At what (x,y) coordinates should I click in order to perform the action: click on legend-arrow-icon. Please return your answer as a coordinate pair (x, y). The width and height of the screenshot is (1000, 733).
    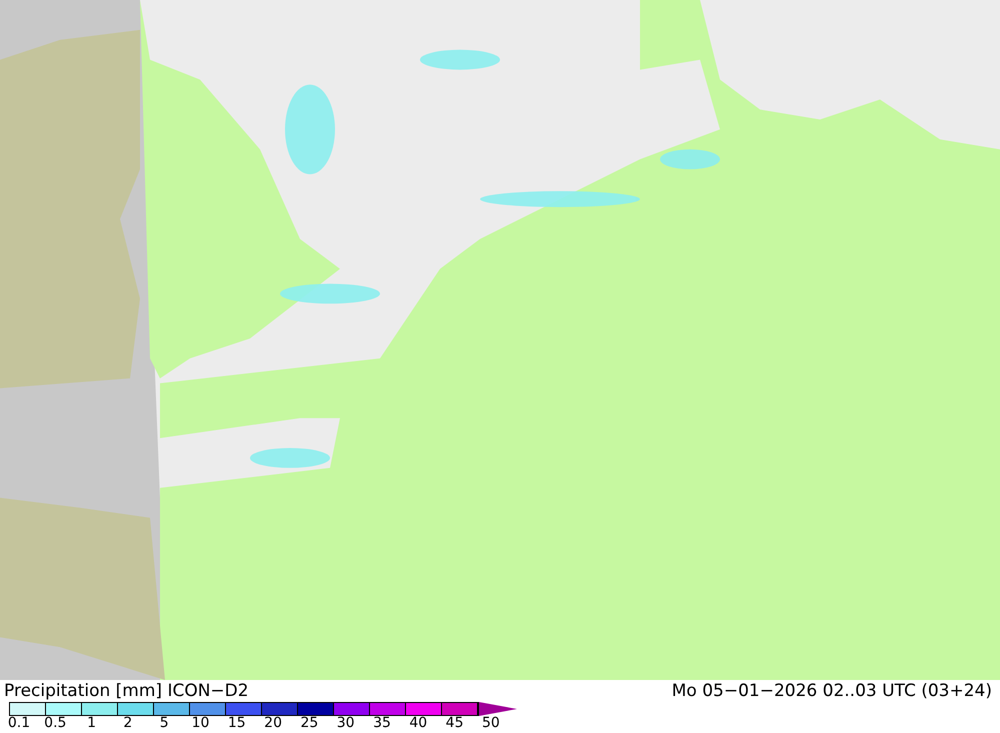
    Looking at the image, I should click on (498, 709).